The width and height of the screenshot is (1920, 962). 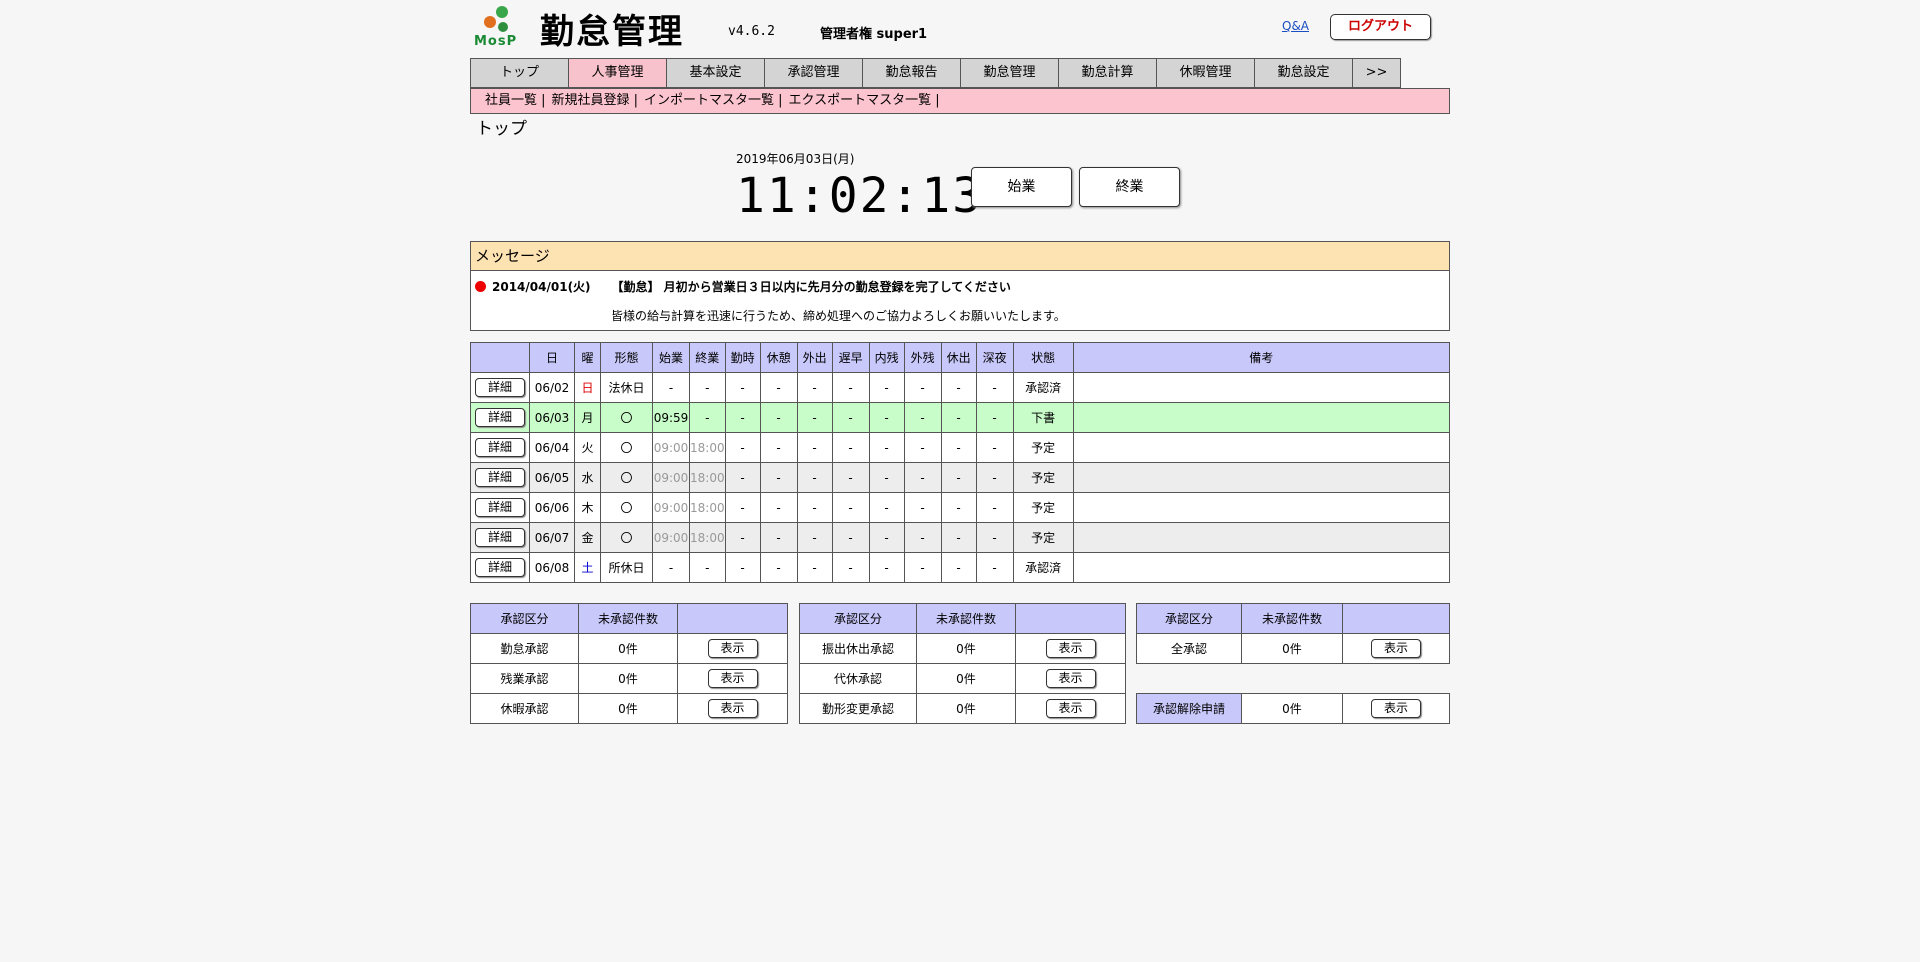 What do you see at coordinates (519, 73) in the screenshot?
I see `nav-tab-0: トップ` at bounding box center [519, 73].